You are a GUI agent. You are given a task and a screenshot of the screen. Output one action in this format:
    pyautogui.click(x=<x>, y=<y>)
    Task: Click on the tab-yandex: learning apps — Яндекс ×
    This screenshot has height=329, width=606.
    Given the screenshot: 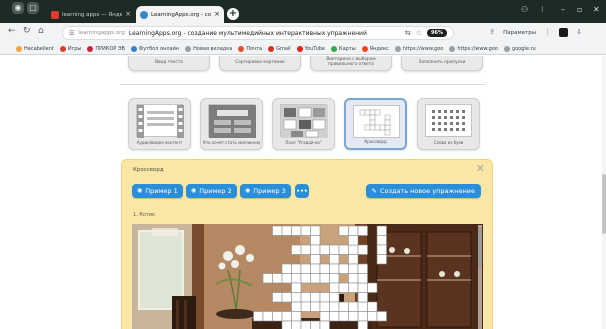 What is the action you would take?
    pyautogui.click(x=91, y=14)
    